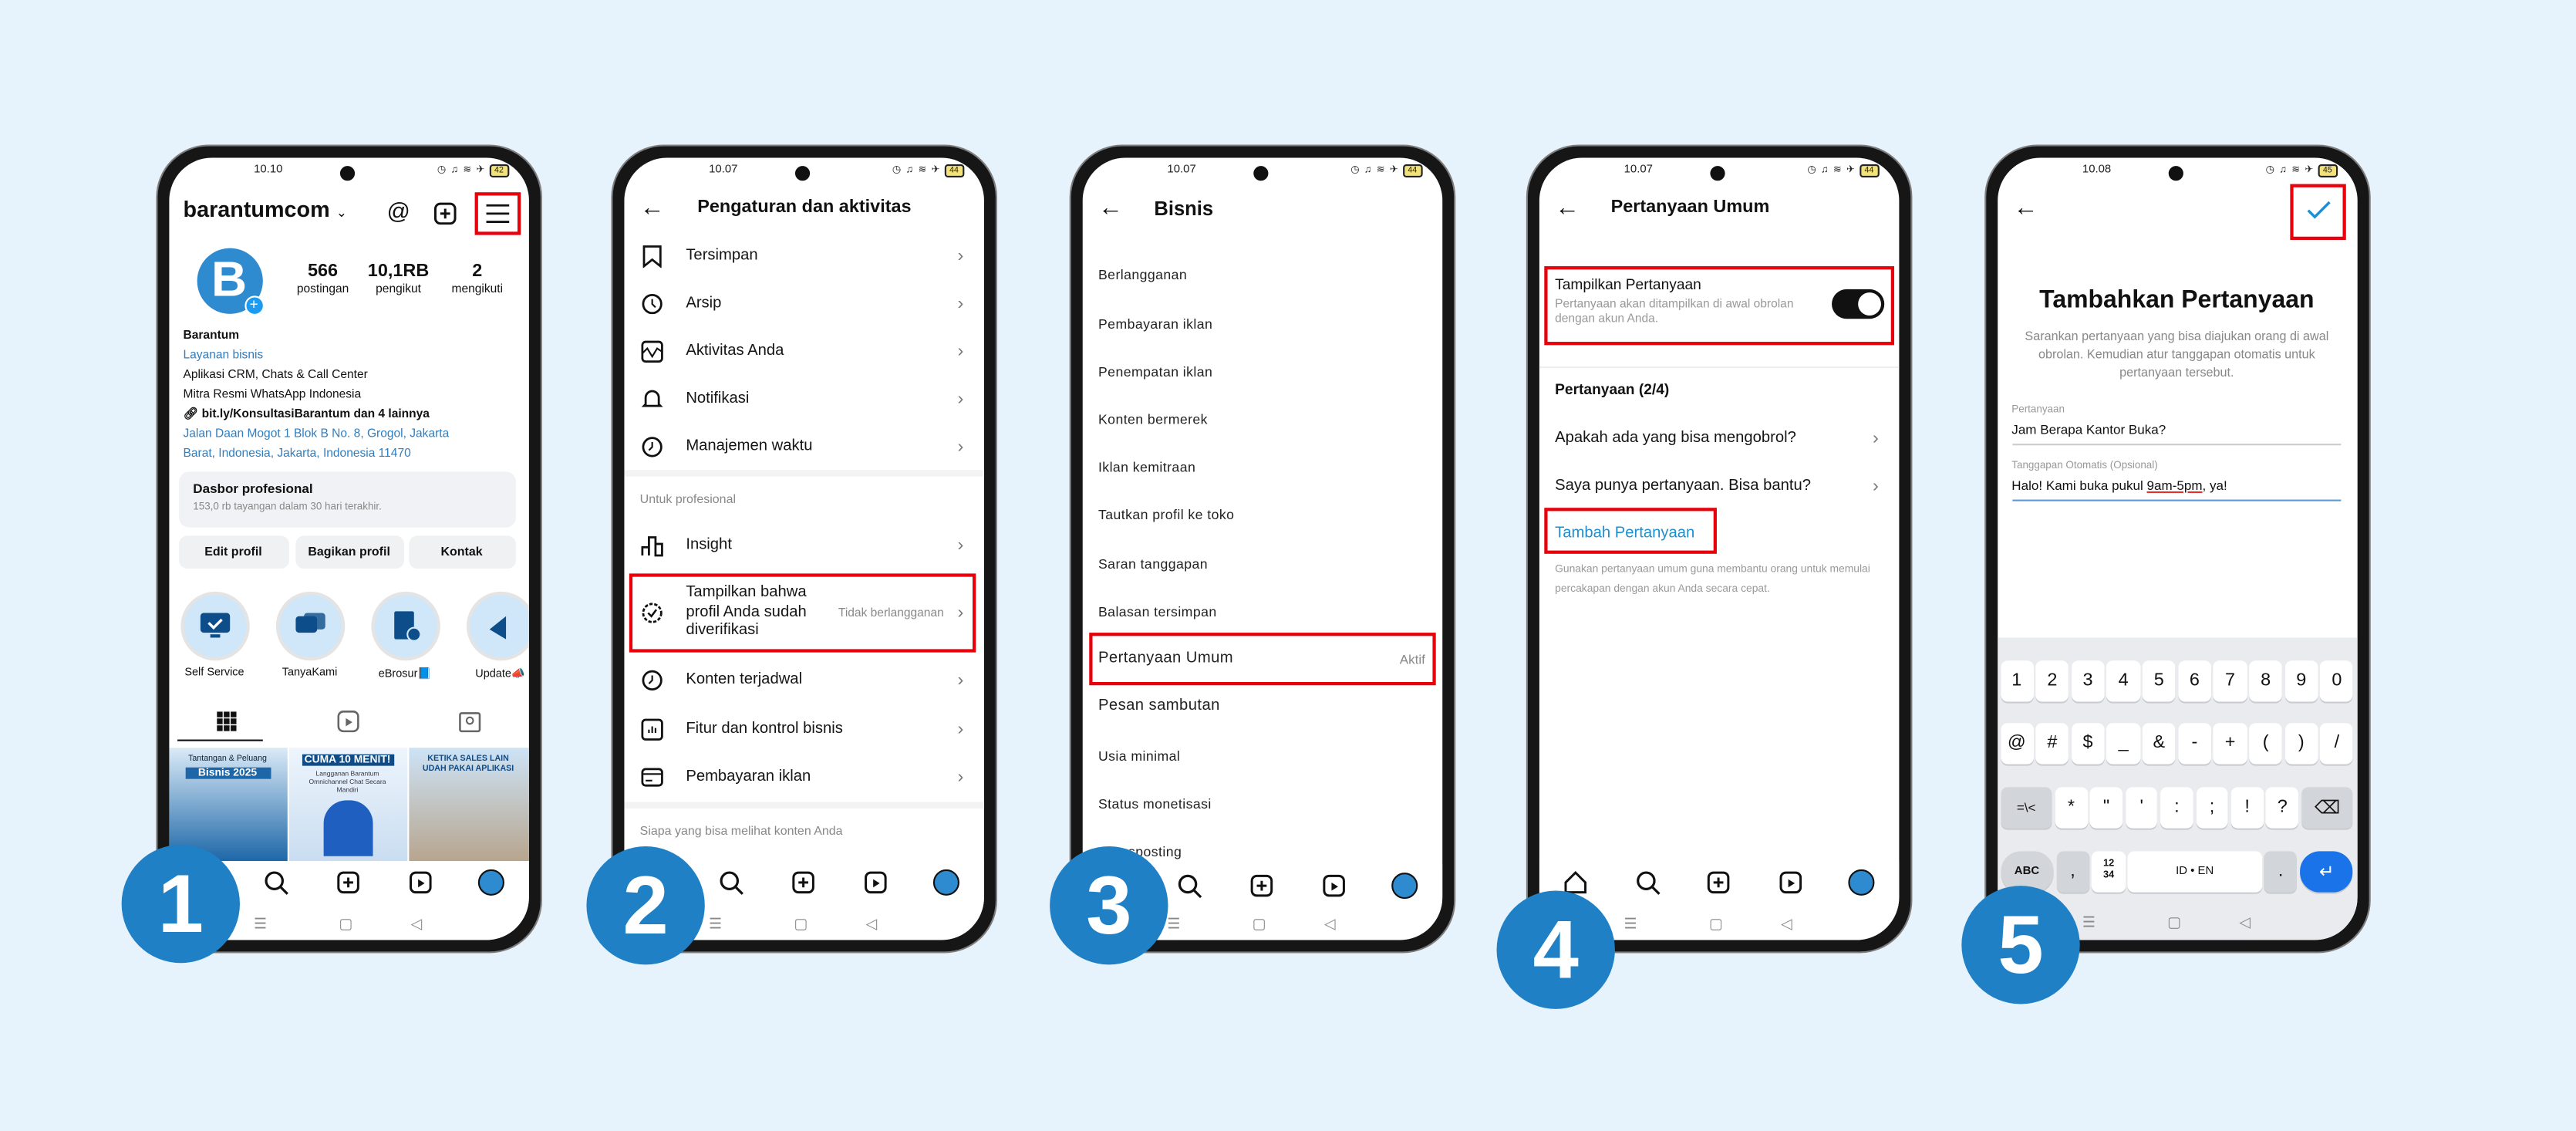  What do you see at coordinates (1157, 611) in the screenshot?
I see `menu-item: Balasan tersimpan` at bounding box center [1157, 611].